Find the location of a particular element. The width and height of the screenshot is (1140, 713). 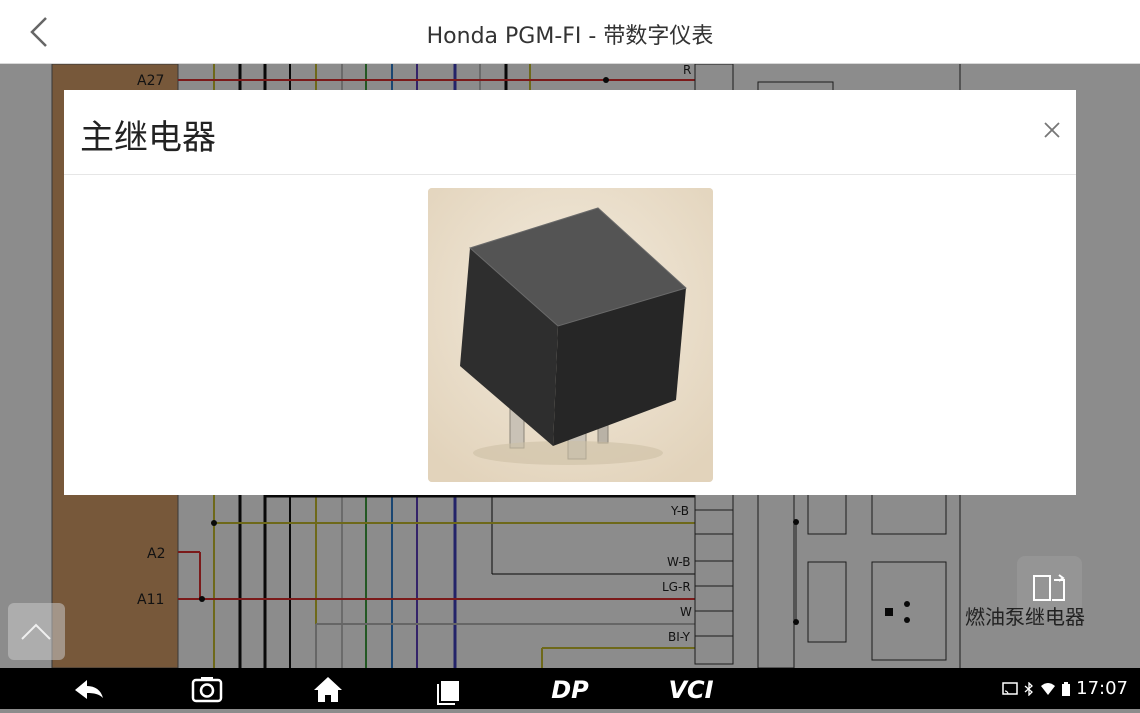

status-area: 17:07 is located at coordinates (1065, 688).